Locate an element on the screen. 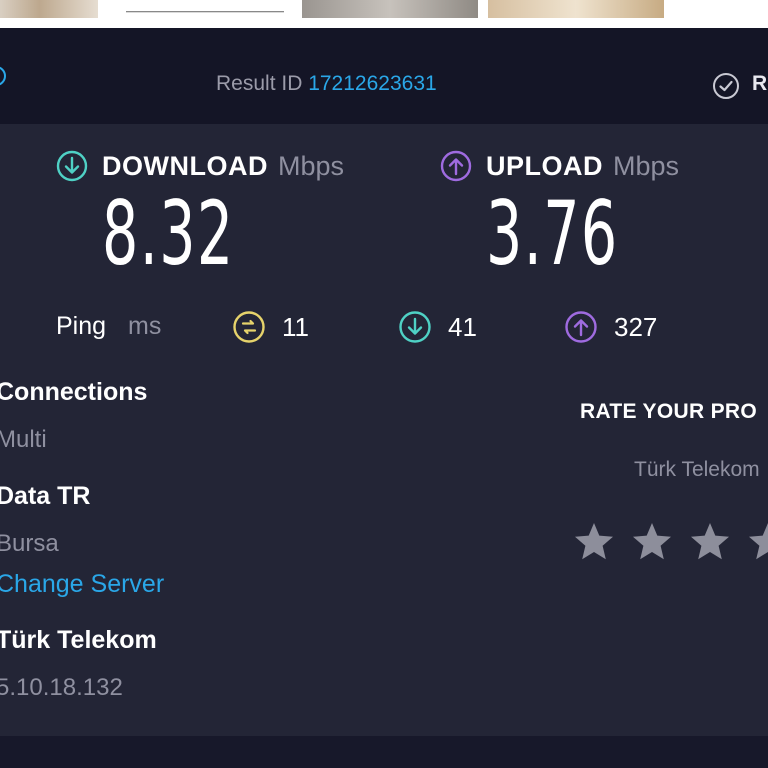 The width and height of the screenshot is (768, 768). result-id-link: 17212623631 is located at coordinates (372, 83).